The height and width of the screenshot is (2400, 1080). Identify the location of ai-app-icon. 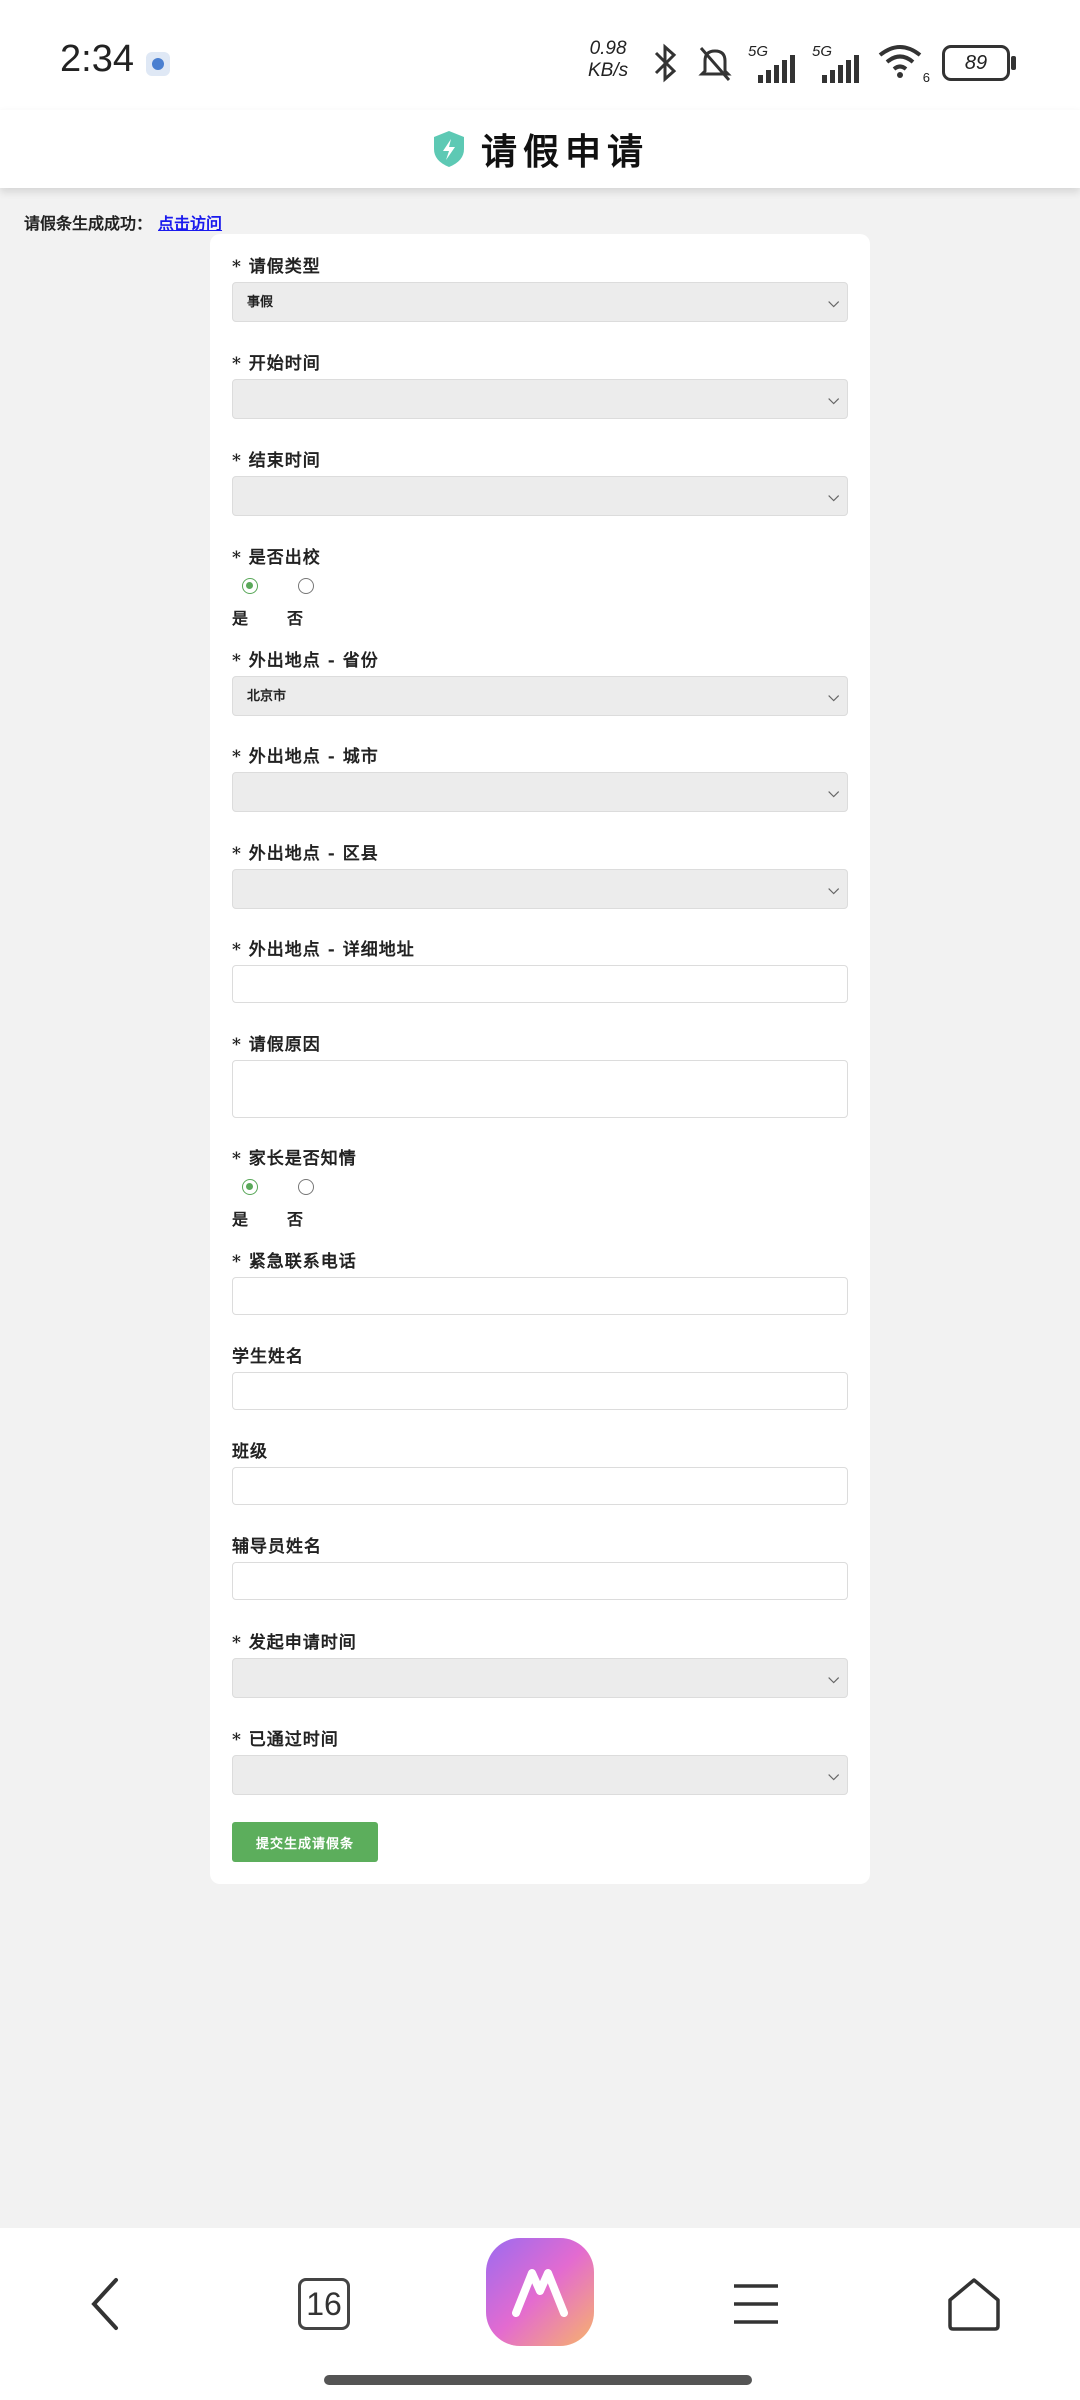
(540, 2292).